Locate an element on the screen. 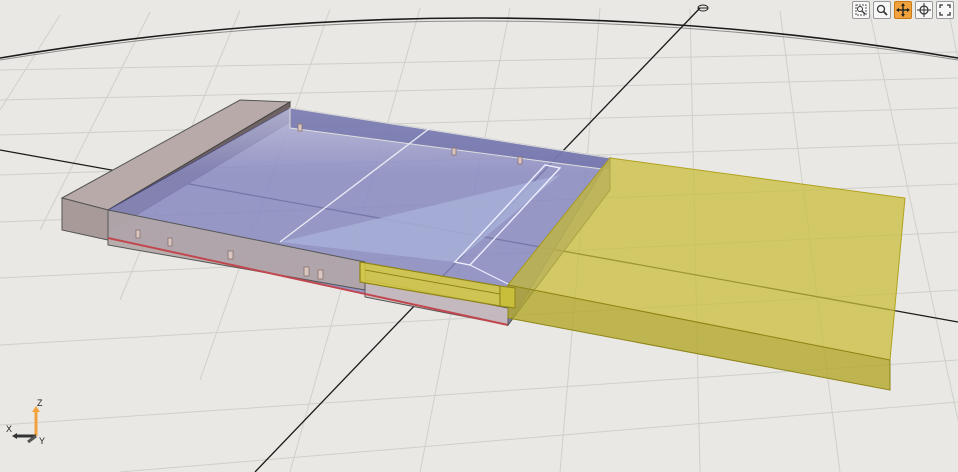 Image resolution: width=958 pixels, height=472 pixels. zoom-extents-icon is located at coordinates (945, 10).